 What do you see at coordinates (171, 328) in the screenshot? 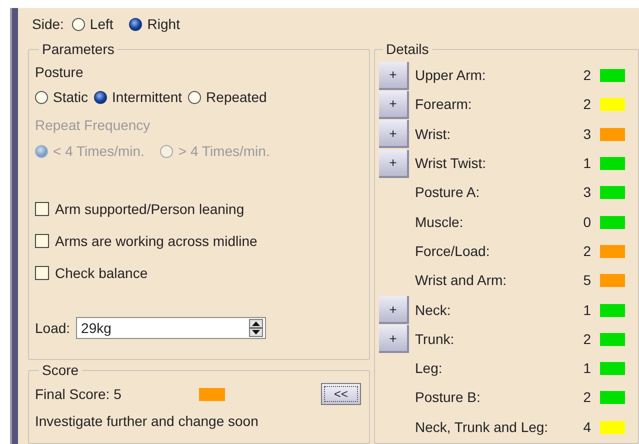
I see `load-input-field: 29kg` at bounding box center [171, 328].